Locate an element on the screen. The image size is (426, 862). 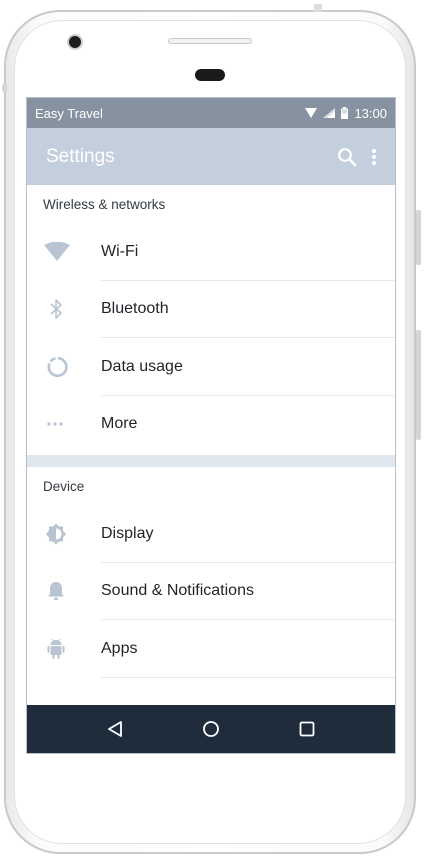
battery-icon is located at coordinates (345, 113).